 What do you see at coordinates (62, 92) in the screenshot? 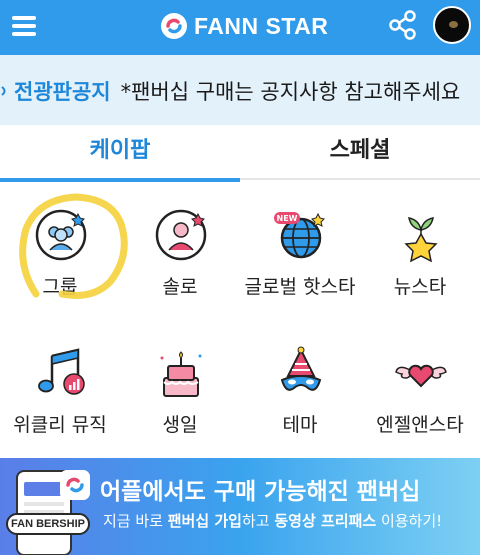
I see `notice-title: 전광판공지` at bounding box center [62, 92].